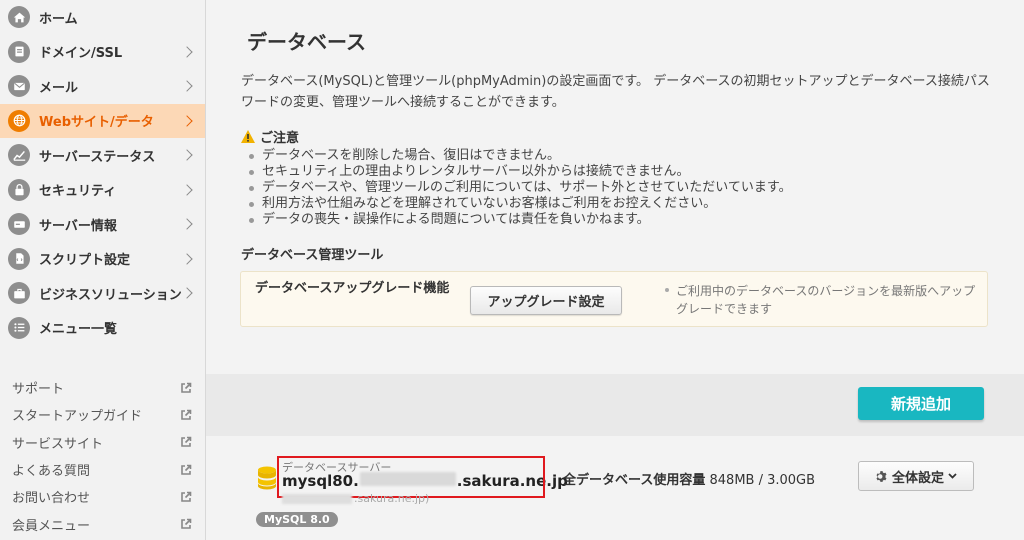 This screenshot has height=540, width=1024. What do you see at coordinates (19, 224) in the screenshot?
I see `server-icon` at bounding box center [19, 224].